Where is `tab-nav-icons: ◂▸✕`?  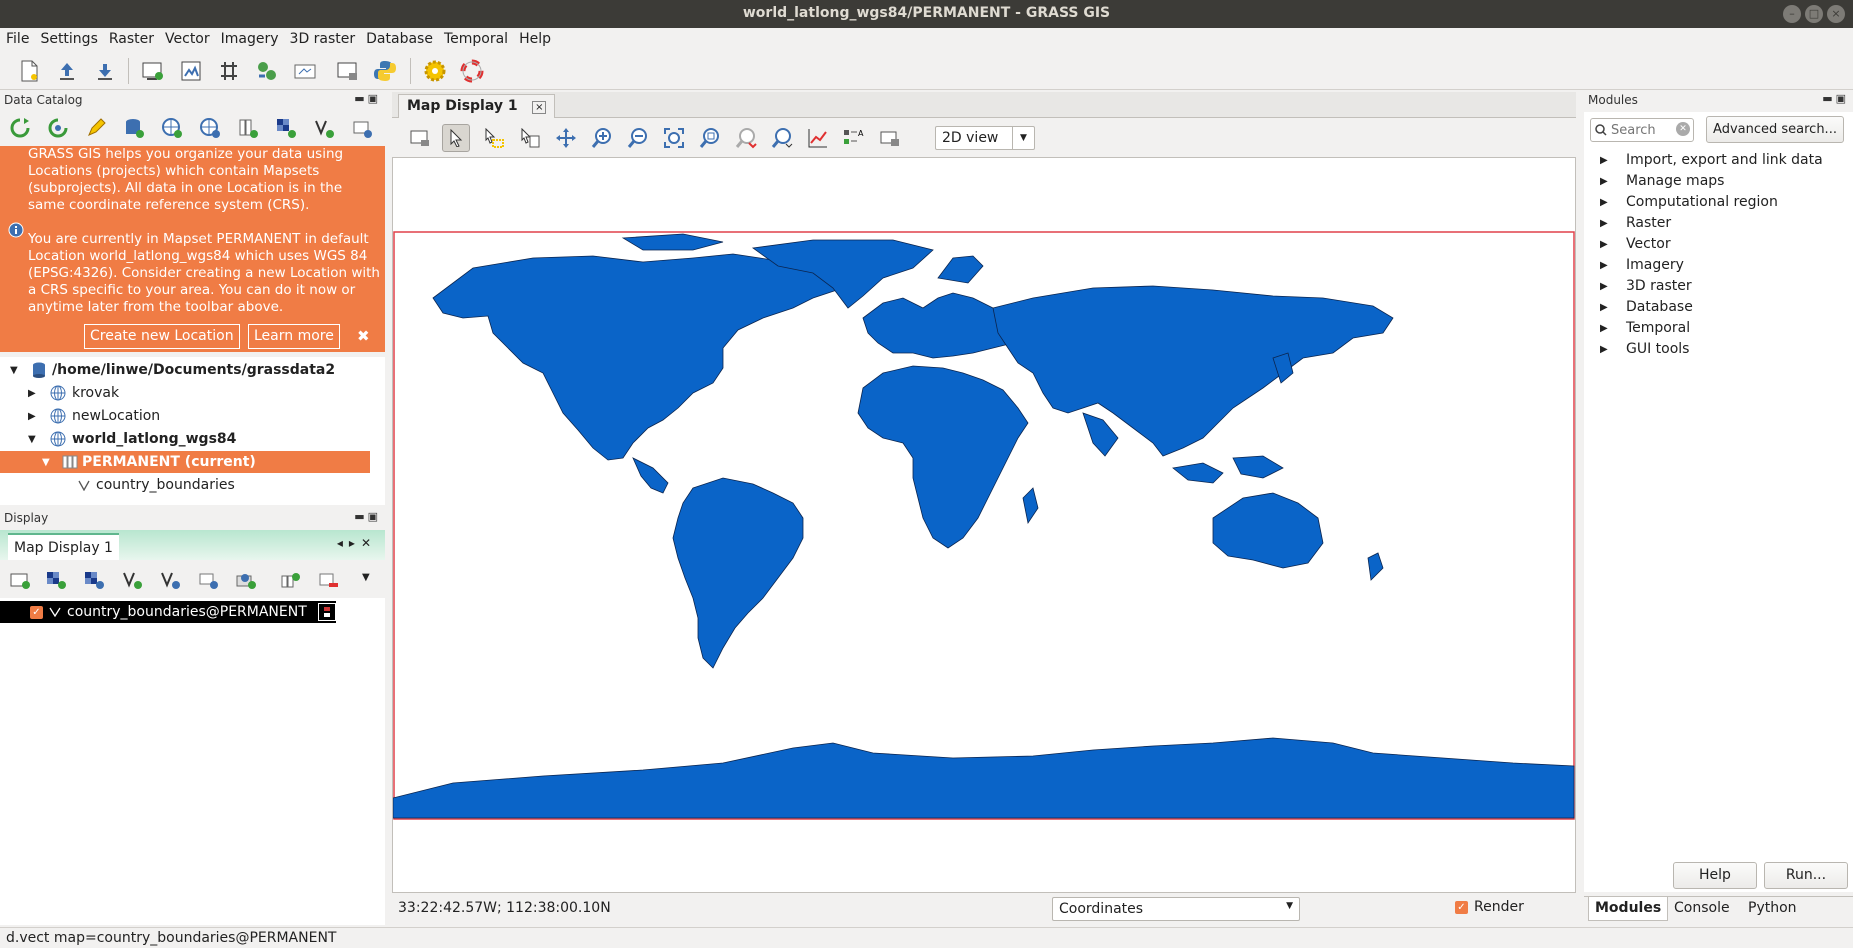
tab-nav-icons: ◂▸✕ is located at coordinates (357, 543).